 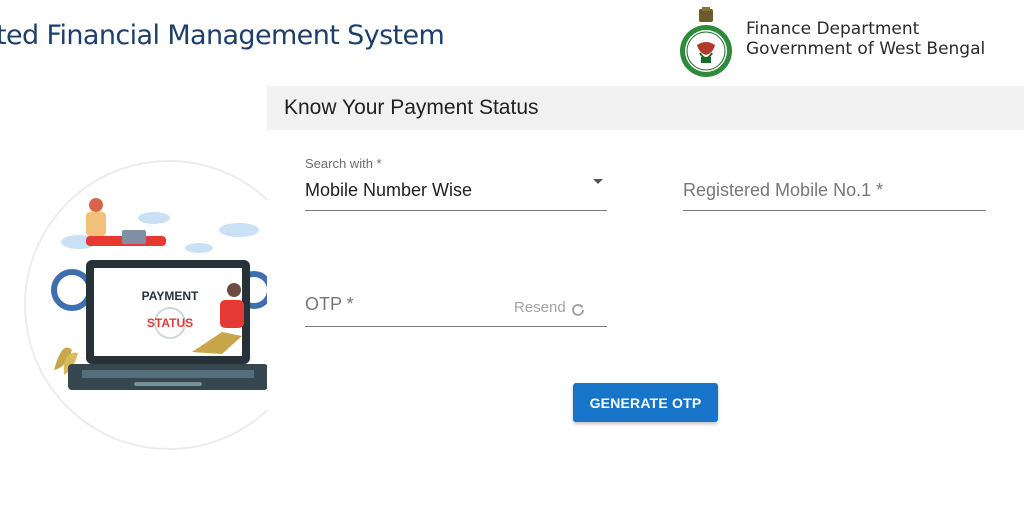 I want to click on illustration-text-status: STATUS, so click(x=170, y=323).